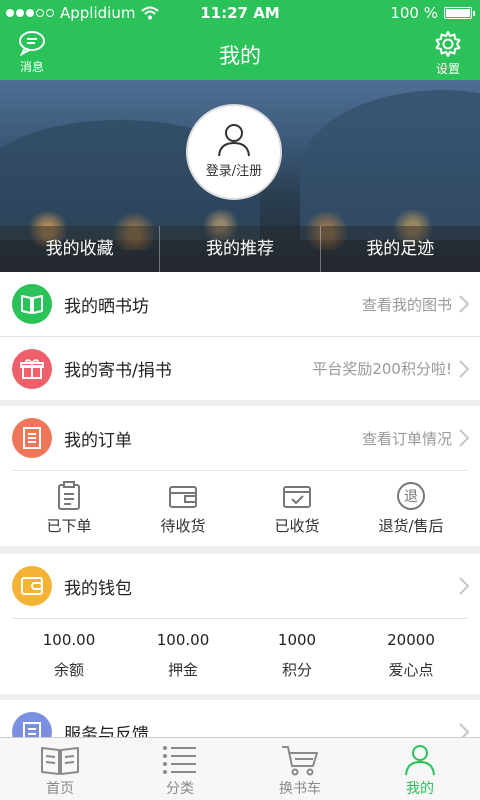 The height and width of the screenshot is (800, 480). I want to click on wallet-row: 我的钱包, so click(240, 586).